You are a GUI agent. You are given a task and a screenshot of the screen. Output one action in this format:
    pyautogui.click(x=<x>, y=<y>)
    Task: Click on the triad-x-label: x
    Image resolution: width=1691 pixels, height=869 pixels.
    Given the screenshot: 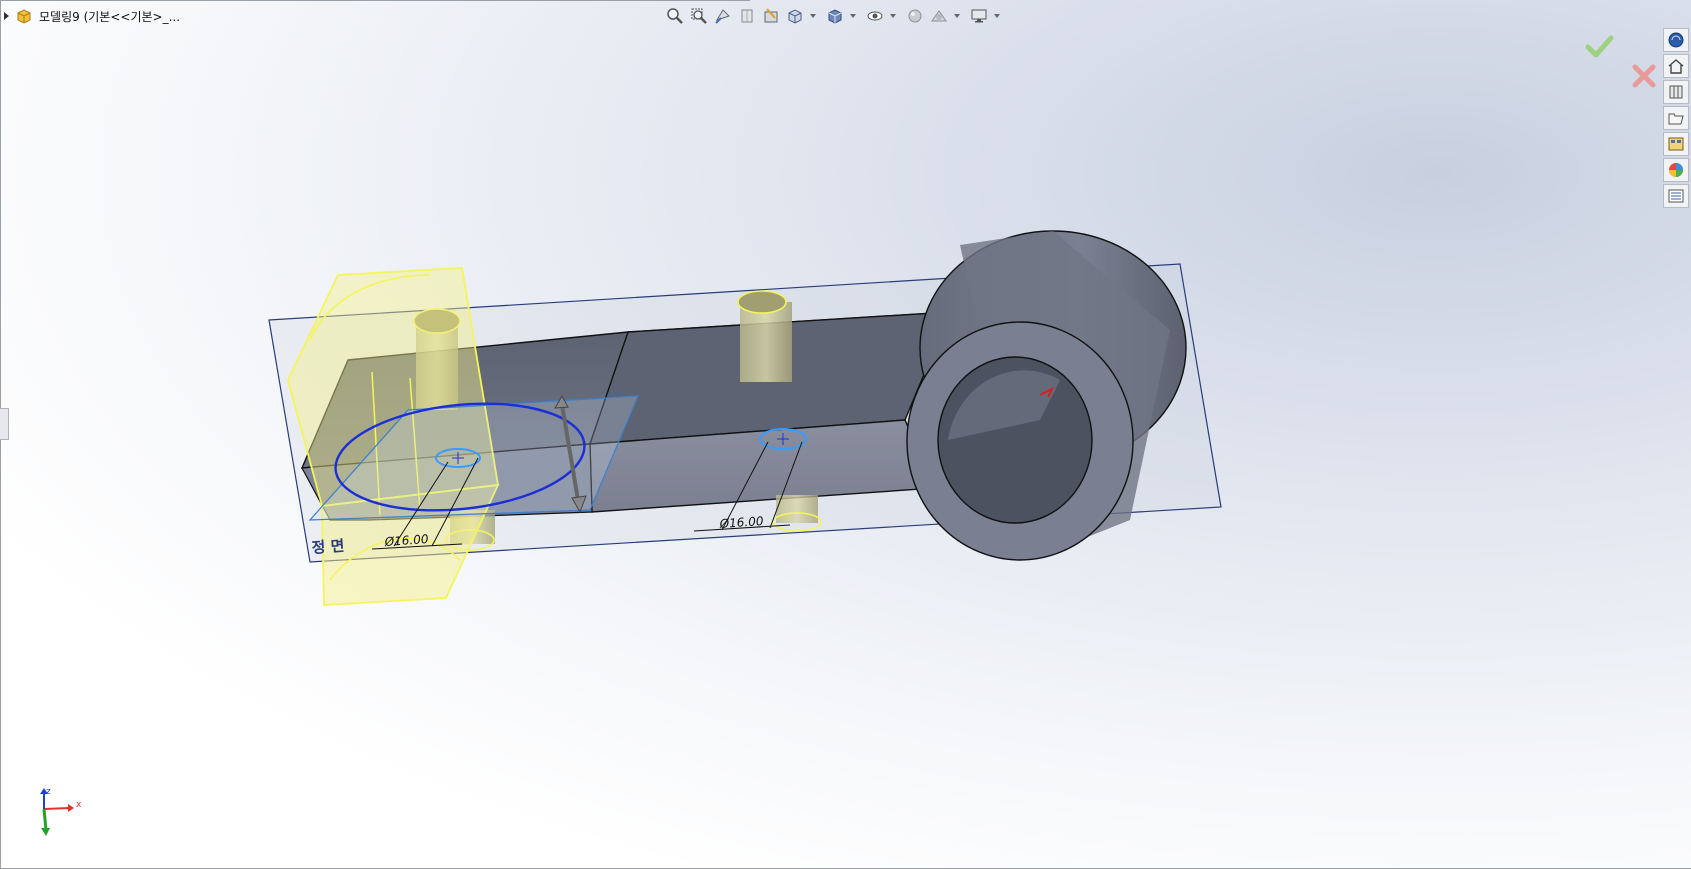 What is the action you would take?
    pyautogui.click(x=79, y=805)
    